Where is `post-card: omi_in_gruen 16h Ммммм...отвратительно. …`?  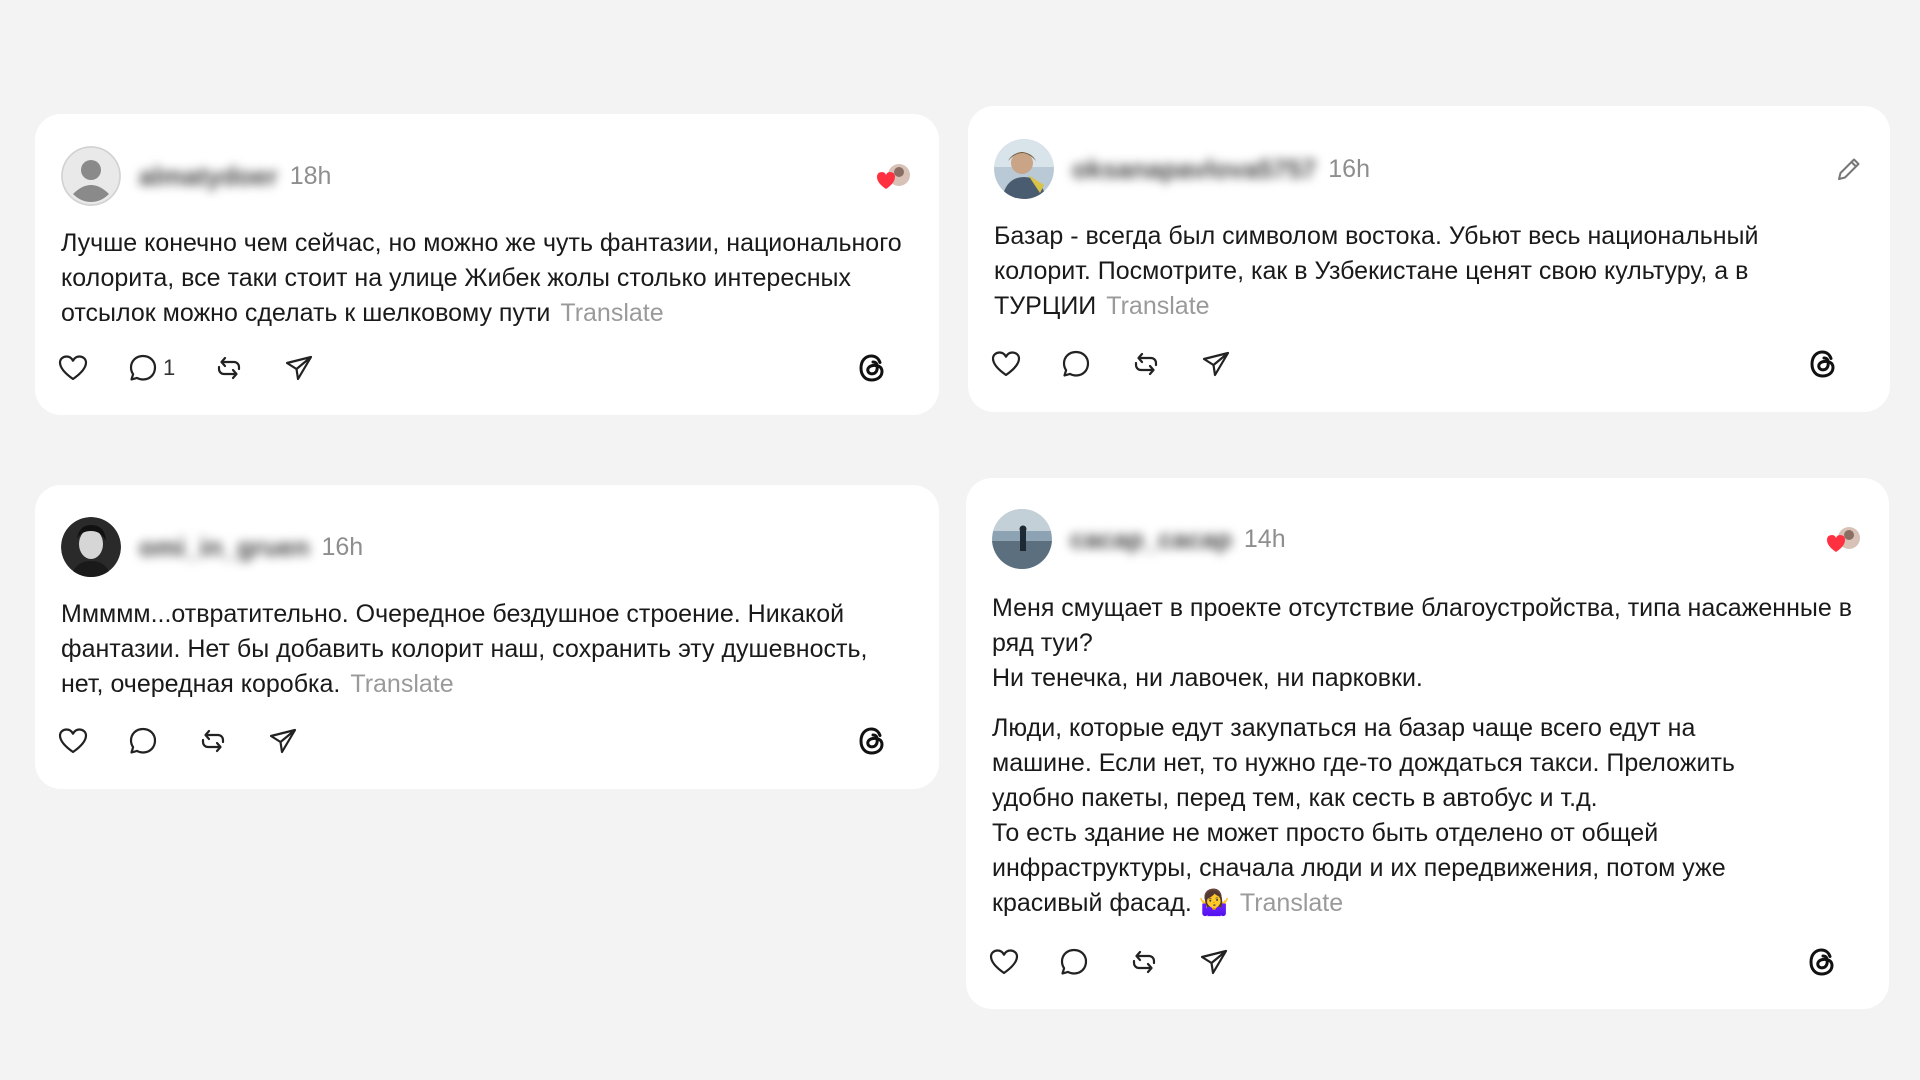 post-card: omi_in_gruen 16h Ммммм...отвратительно. … is located at coordinates (487, 637).